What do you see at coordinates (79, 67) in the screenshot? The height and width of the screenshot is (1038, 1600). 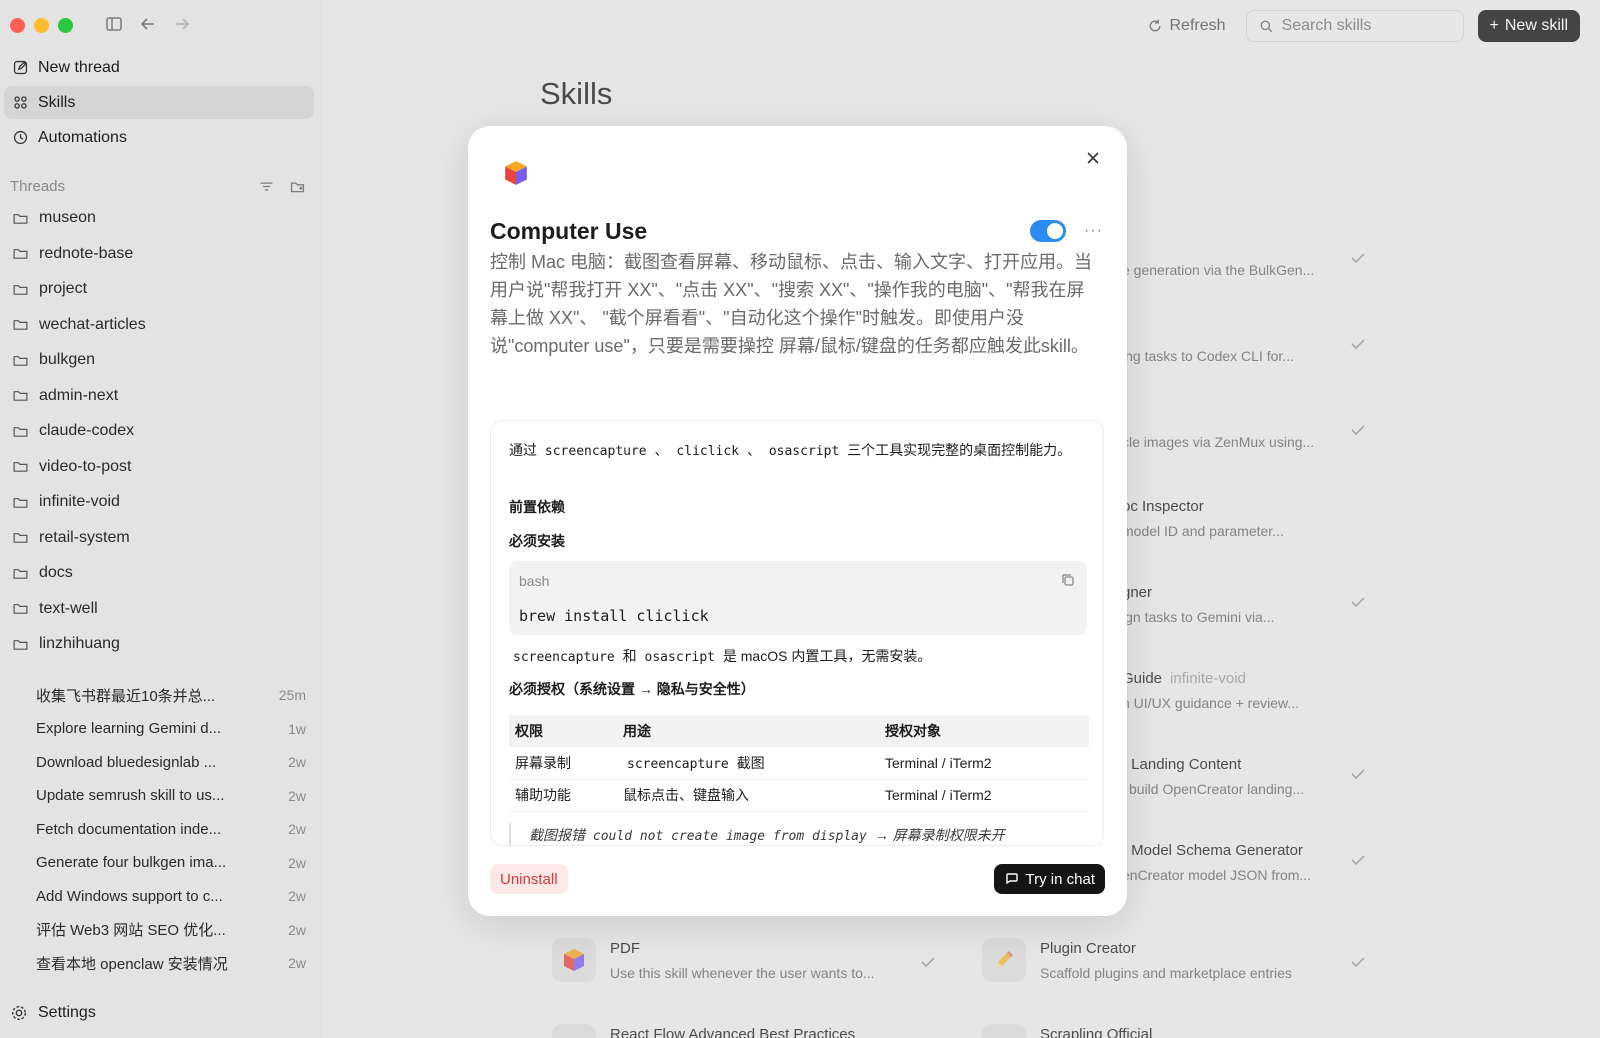 I see `nav-label: New thread` at bounding box center [79, 67].